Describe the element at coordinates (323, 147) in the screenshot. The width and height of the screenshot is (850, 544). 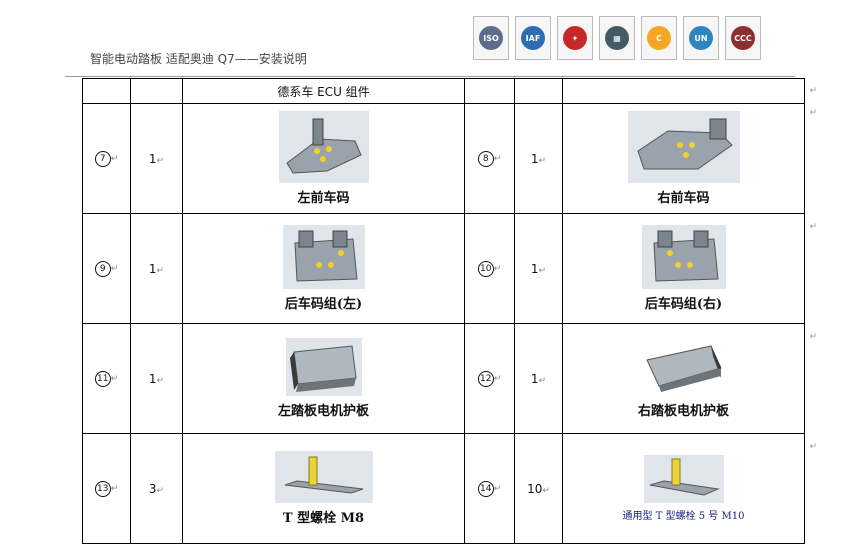
I see `left-front-bracket-image` at that location.